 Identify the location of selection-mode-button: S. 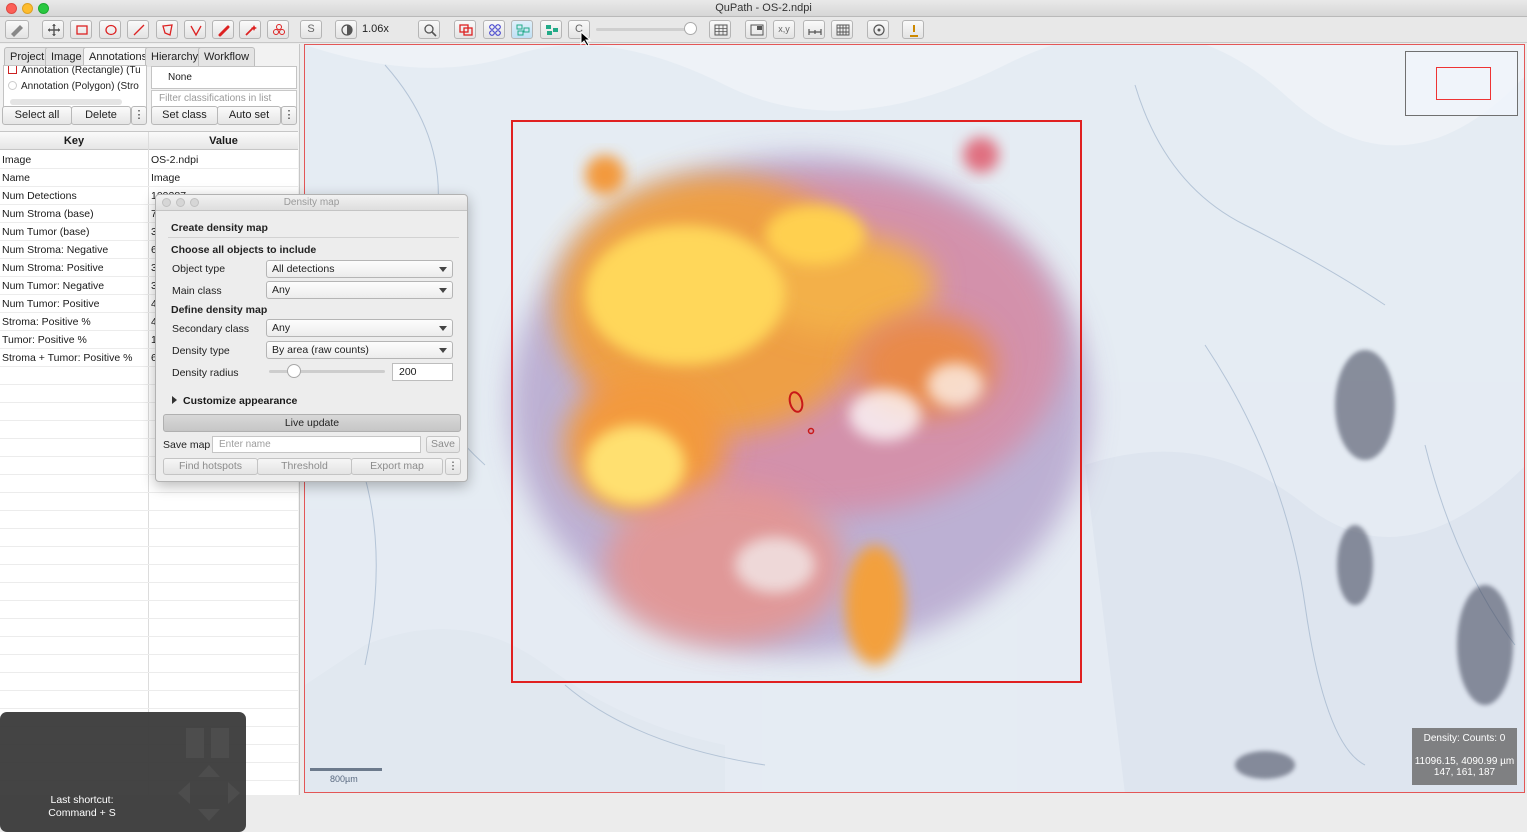
(311, 29).